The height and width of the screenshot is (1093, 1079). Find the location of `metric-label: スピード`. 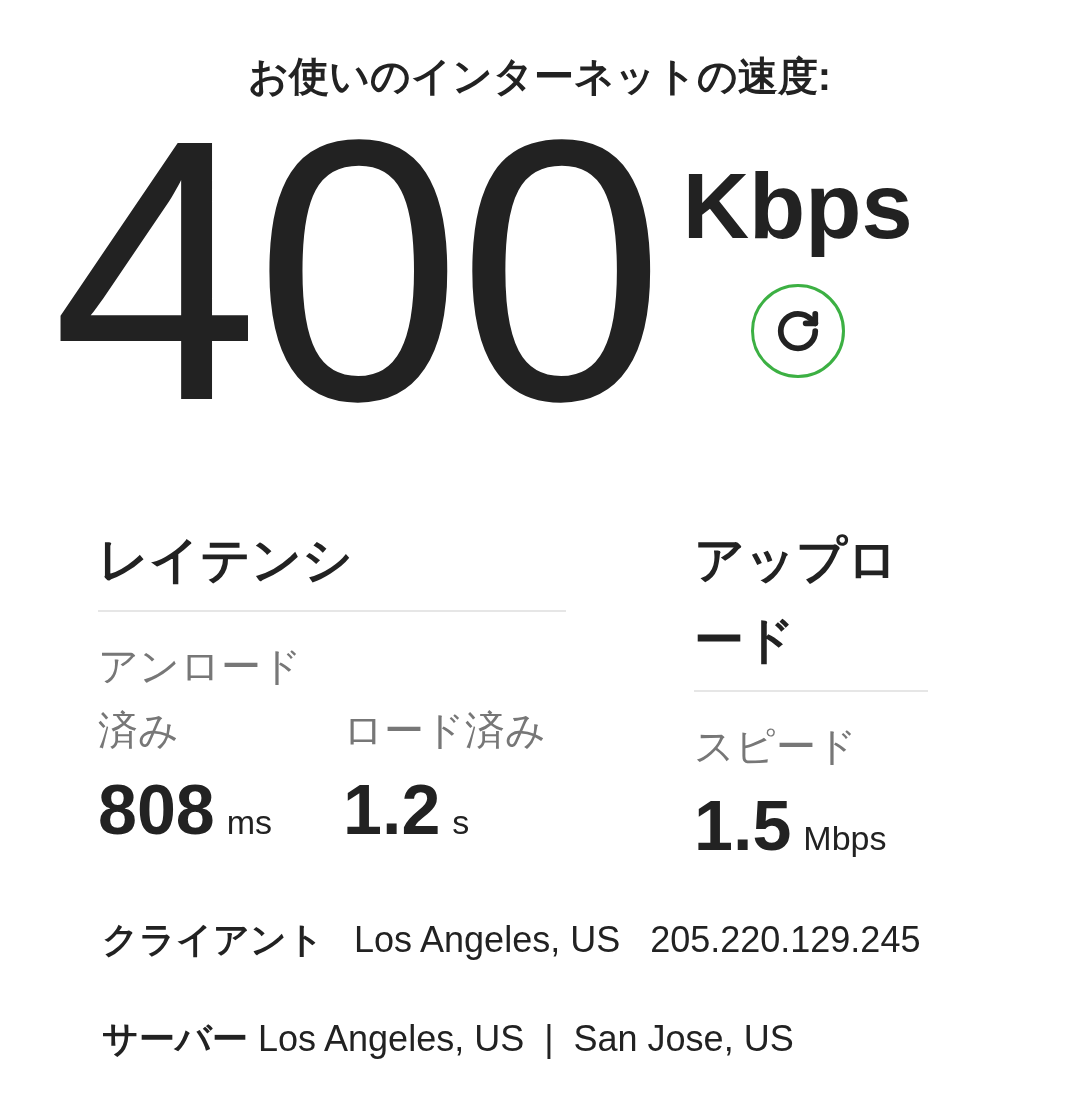

metric-label: スピード is located at coordinates (776, 746).